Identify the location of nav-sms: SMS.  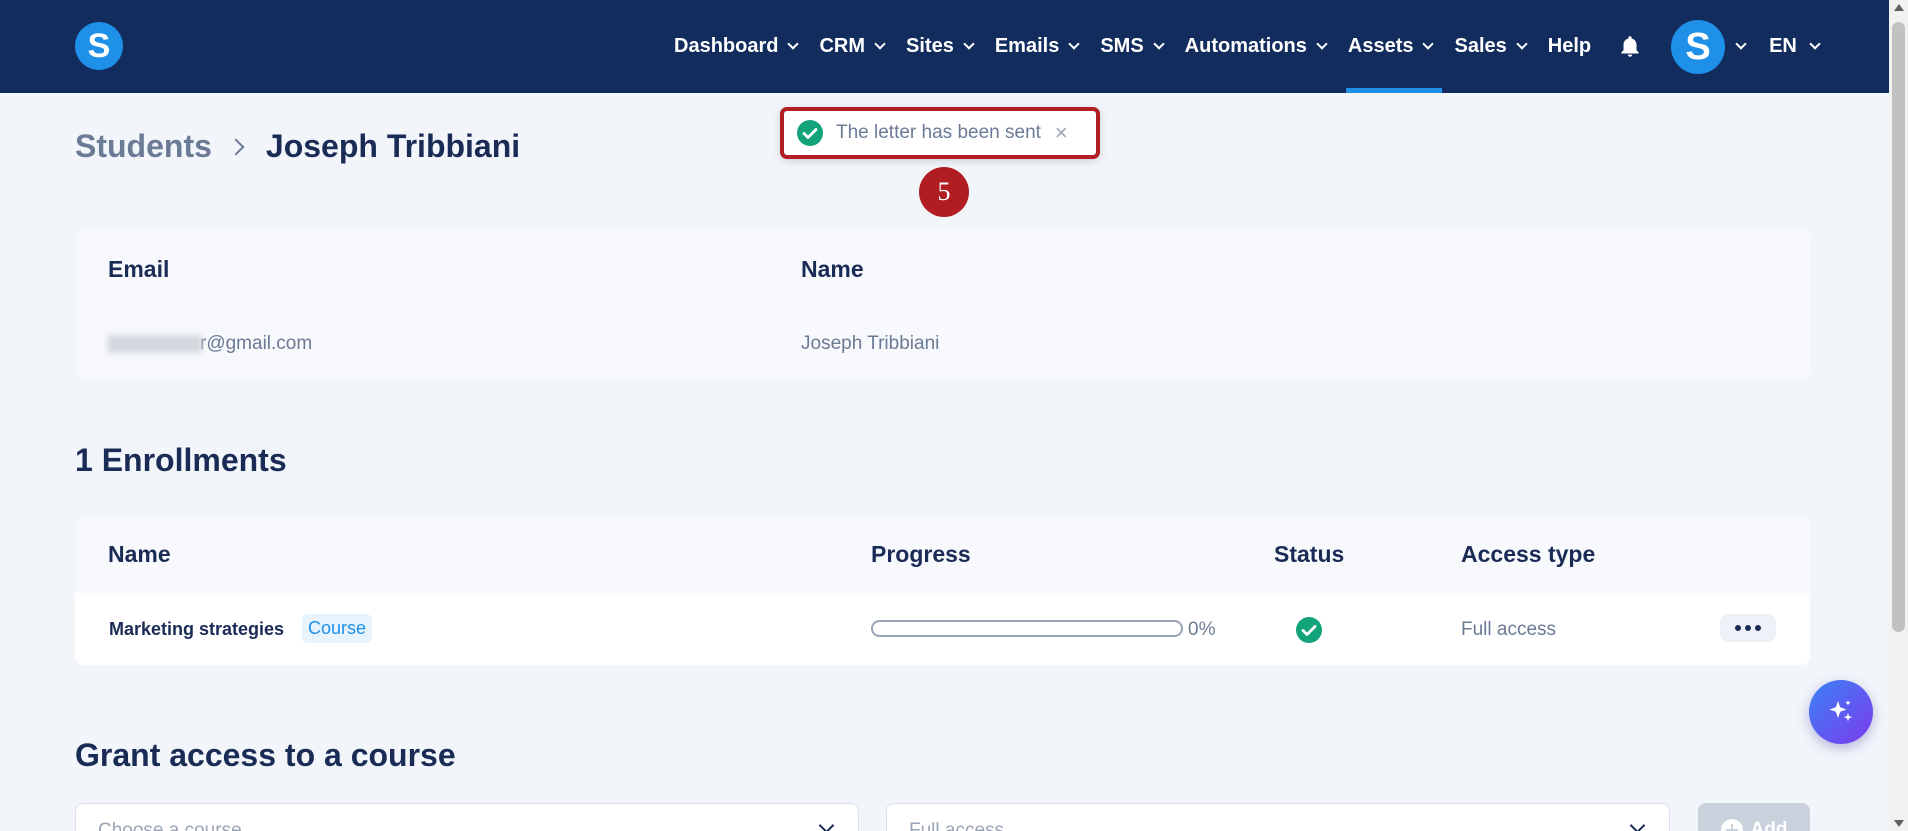
(1132, 46).